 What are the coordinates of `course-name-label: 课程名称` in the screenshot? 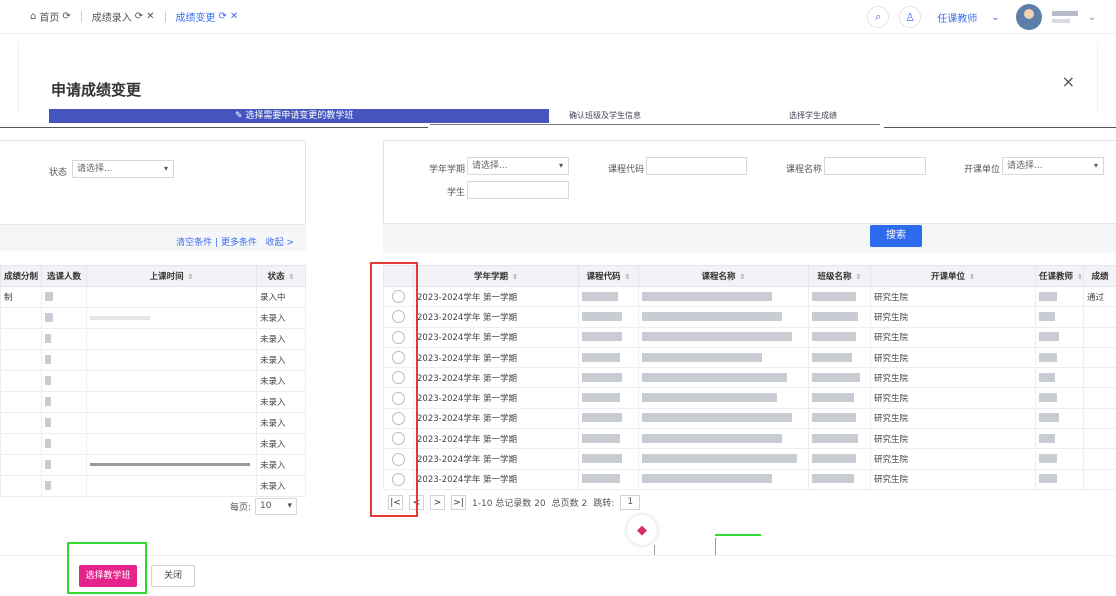 It's located at (804, 170).